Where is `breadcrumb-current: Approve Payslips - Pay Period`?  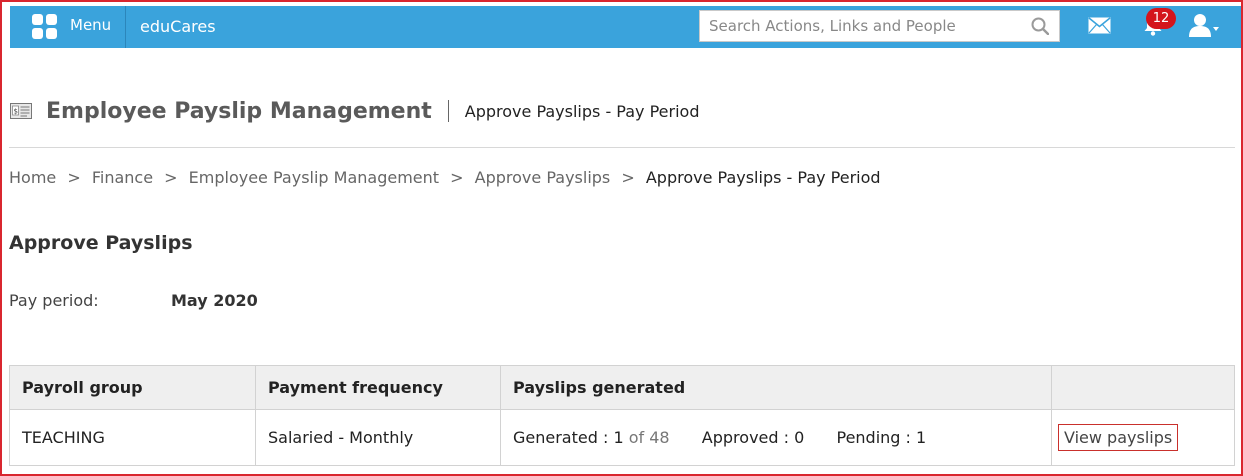 breadcrumb-current: Approve Payslips - Pay Period is located at coordinates (763, 177).